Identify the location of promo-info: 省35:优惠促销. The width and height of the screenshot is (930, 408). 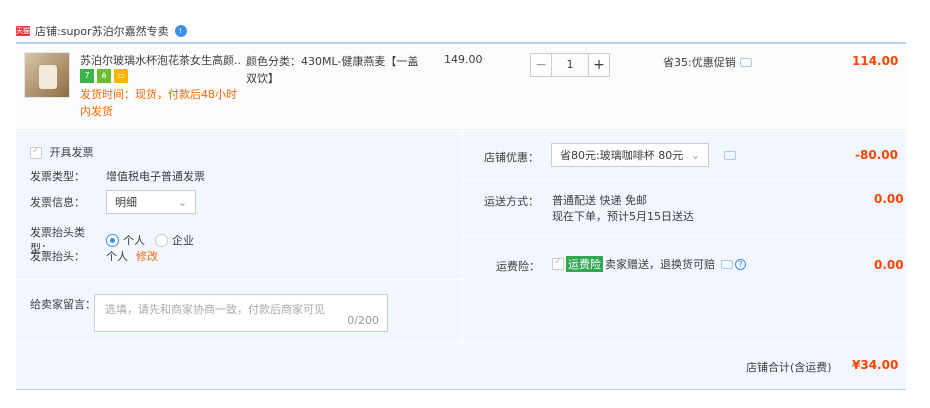
(707, 62).